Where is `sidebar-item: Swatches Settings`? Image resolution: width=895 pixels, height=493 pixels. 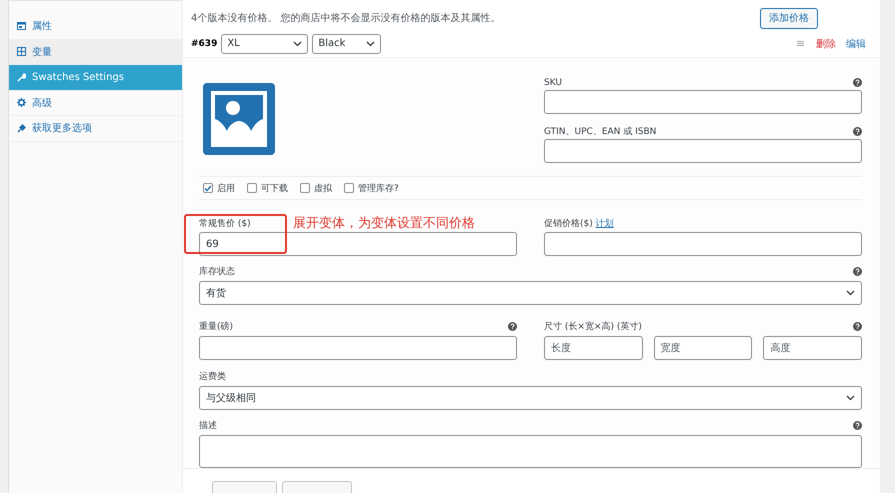 sidebar-item: Swatches Settings is located at coordinates (95, 77).